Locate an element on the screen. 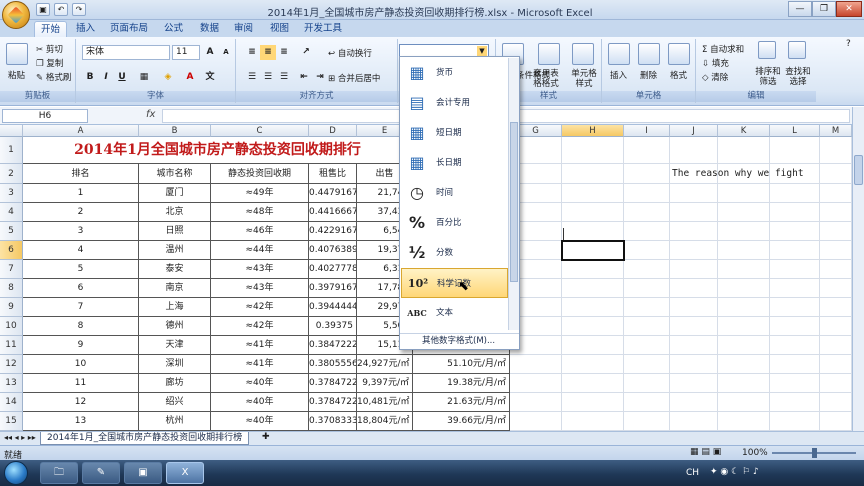 This screenshot has height=486, width=864. autosum-button: Σ 自动求和 is located at coordinates (723, 49).